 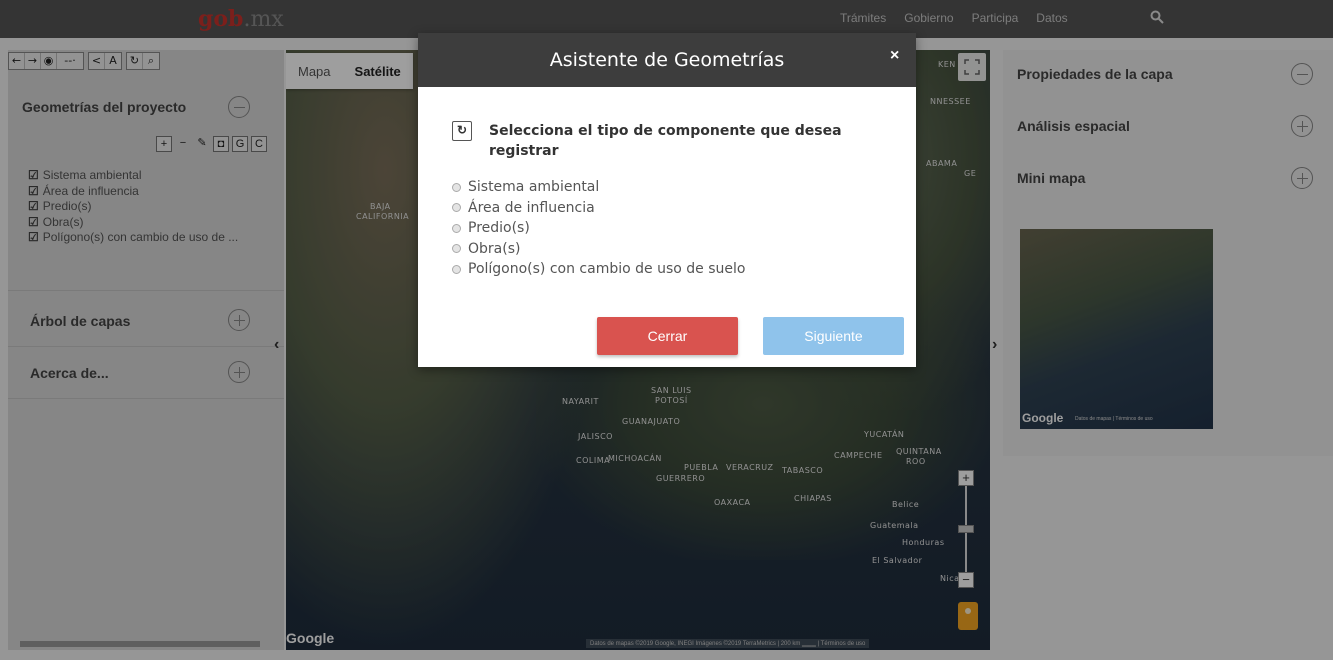 What do you see at coordinates (531, 207) in the screenshot?
I see `option-label: Área de influencia` at bounding box center [531, 207].